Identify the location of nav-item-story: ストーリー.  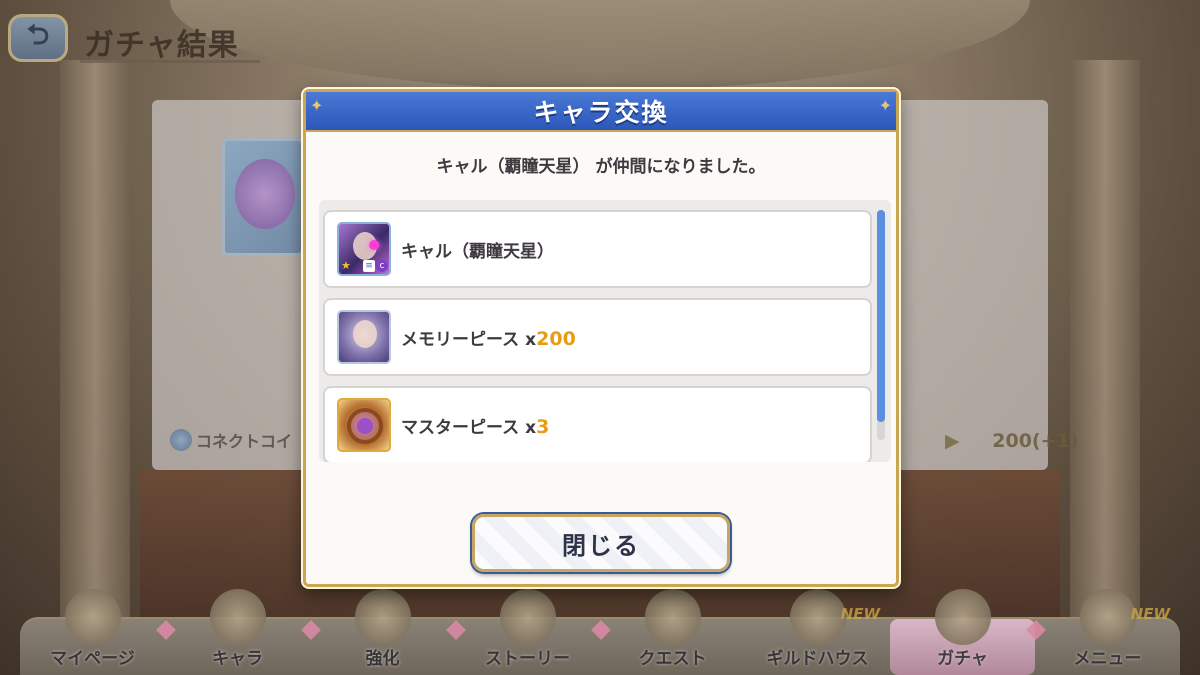
(533, 632).